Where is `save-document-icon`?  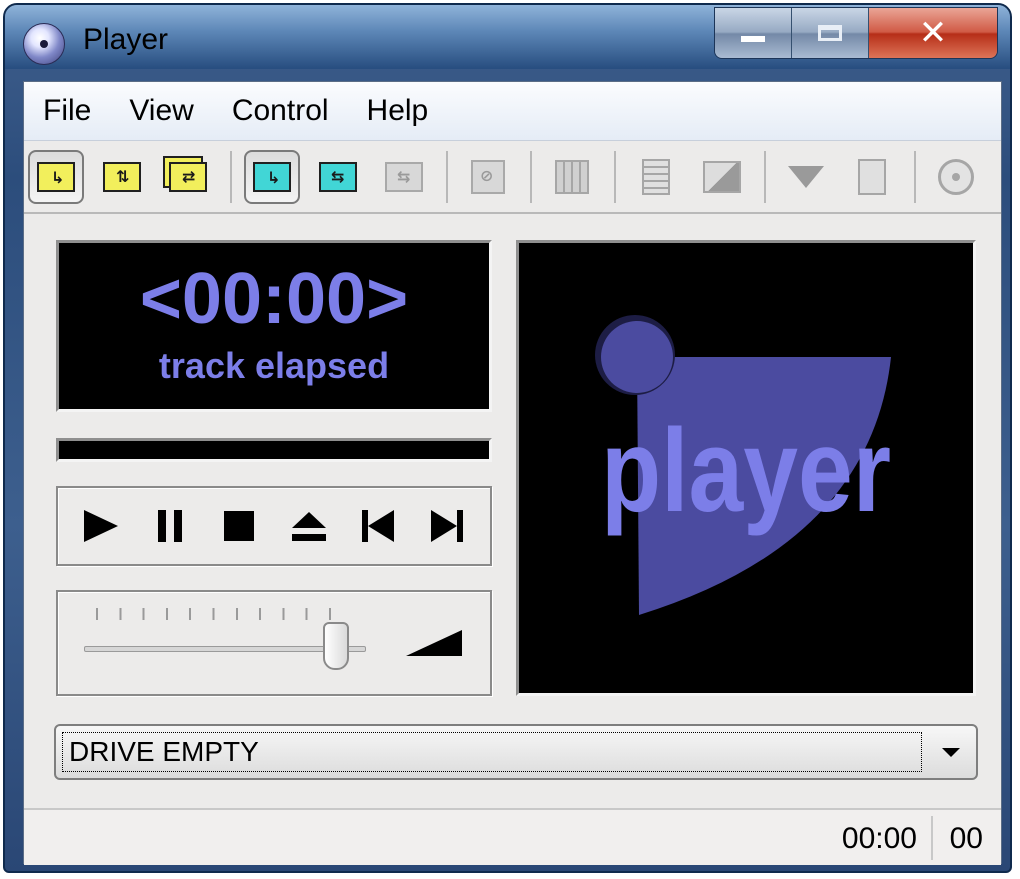 save-document-icon is located at coordinates (872, 177).